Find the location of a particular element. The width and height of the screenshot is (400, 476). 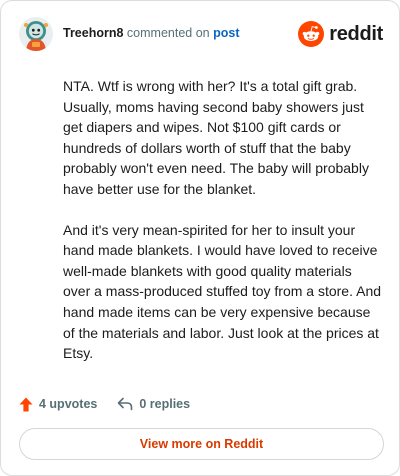

view-more-button: View more on Reddit is located at coordinates (201, 444).